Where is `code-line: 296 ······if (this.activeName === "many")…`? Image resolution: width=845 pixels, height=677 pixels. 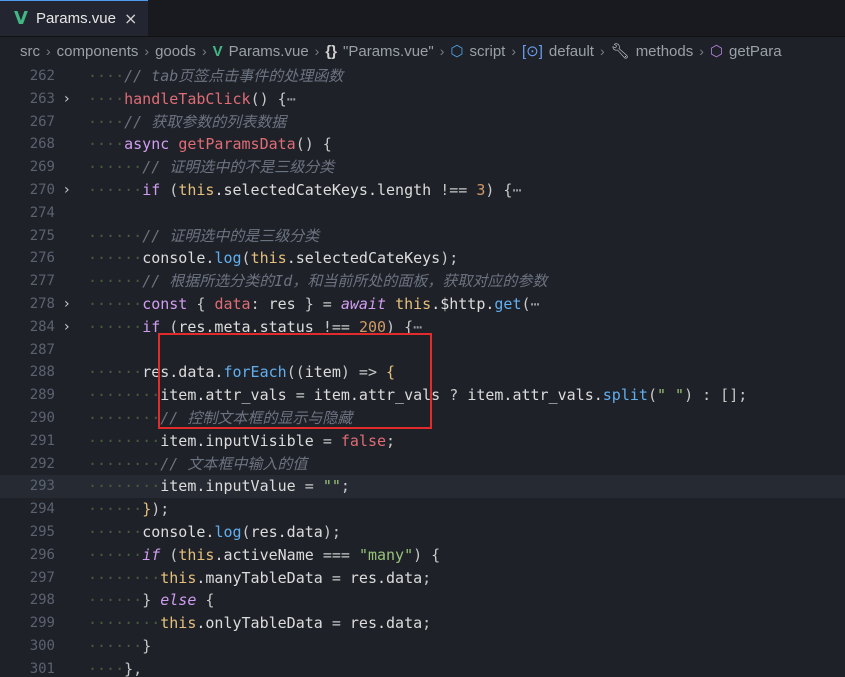
code-line: 296 ······if (this.activeName === "many")… is located at coordinates (422, 555).